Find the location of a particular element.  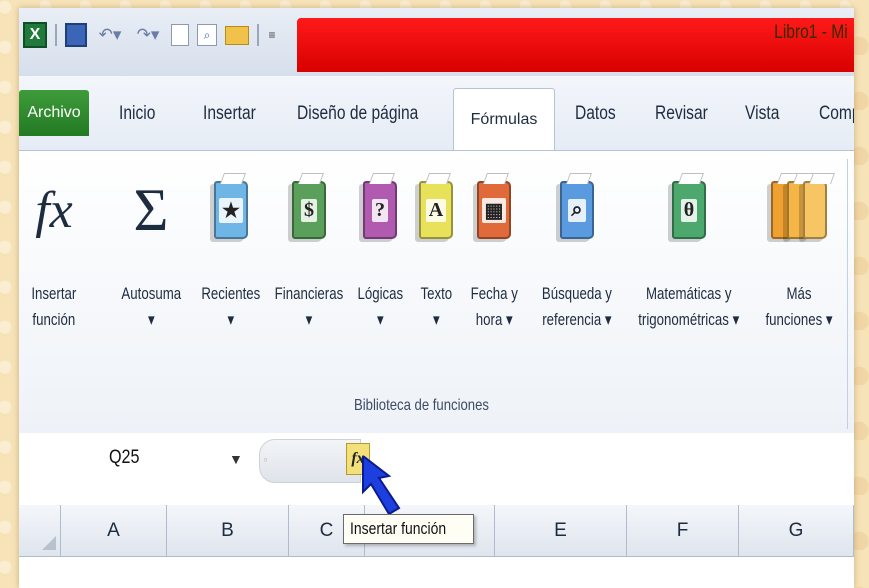

fecha-y-hora-button: ▦ Fecha y hora ▾ is located at coordinates (494, 276).